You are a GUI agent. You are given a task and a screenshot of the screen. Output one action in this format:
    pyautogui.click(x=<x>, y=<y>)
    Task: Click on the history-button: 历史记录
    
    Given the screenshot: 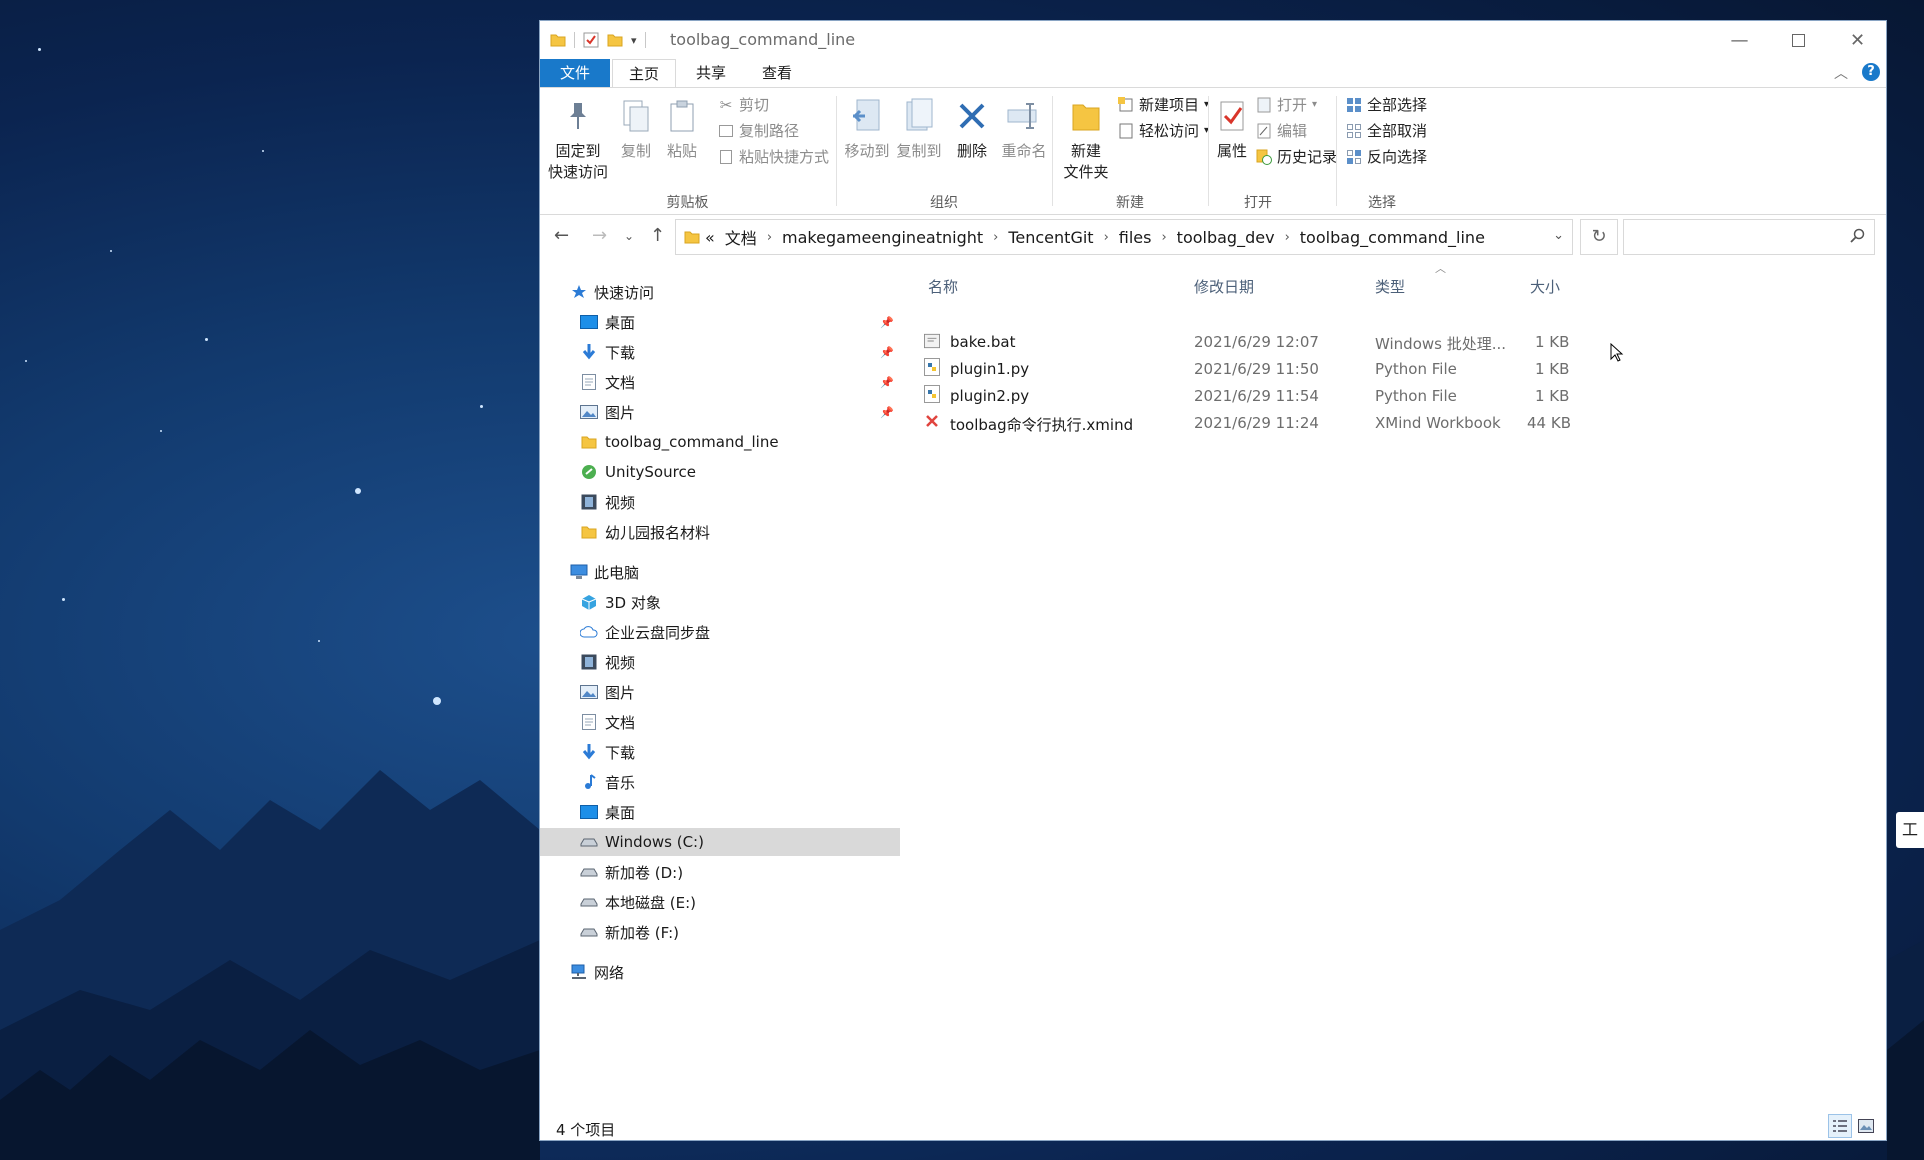 What is the action you would take?
    pyautogui.click(x=1296, y=156)
    